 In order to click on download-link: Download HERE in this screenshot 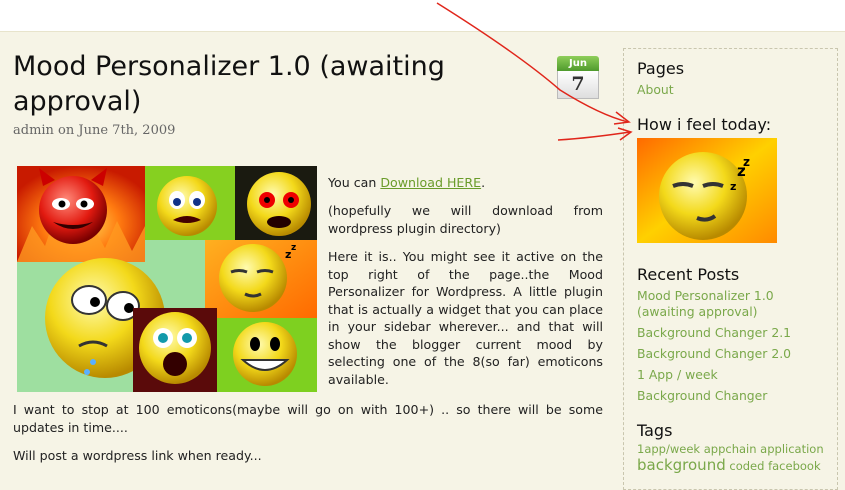, I will do `click(430, 182)`.